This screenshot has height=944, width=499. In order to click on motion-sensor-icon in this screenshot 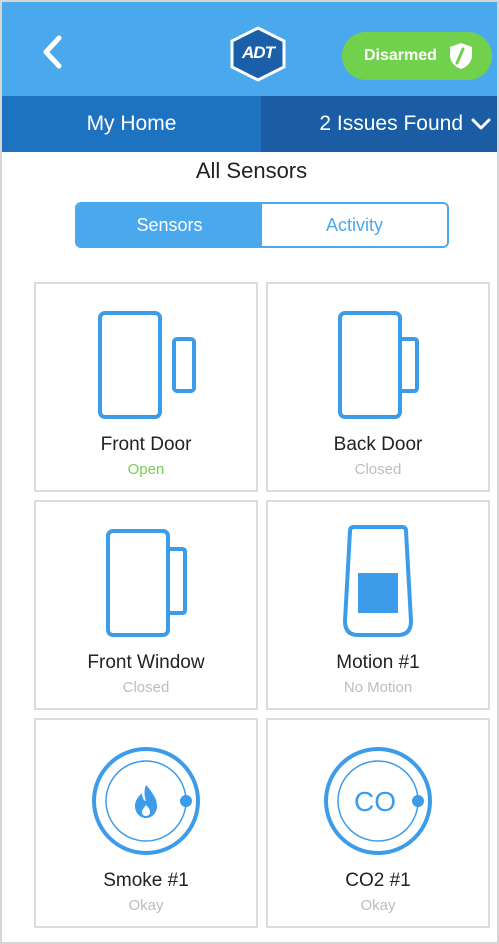, I will do `click(378, 581)`.